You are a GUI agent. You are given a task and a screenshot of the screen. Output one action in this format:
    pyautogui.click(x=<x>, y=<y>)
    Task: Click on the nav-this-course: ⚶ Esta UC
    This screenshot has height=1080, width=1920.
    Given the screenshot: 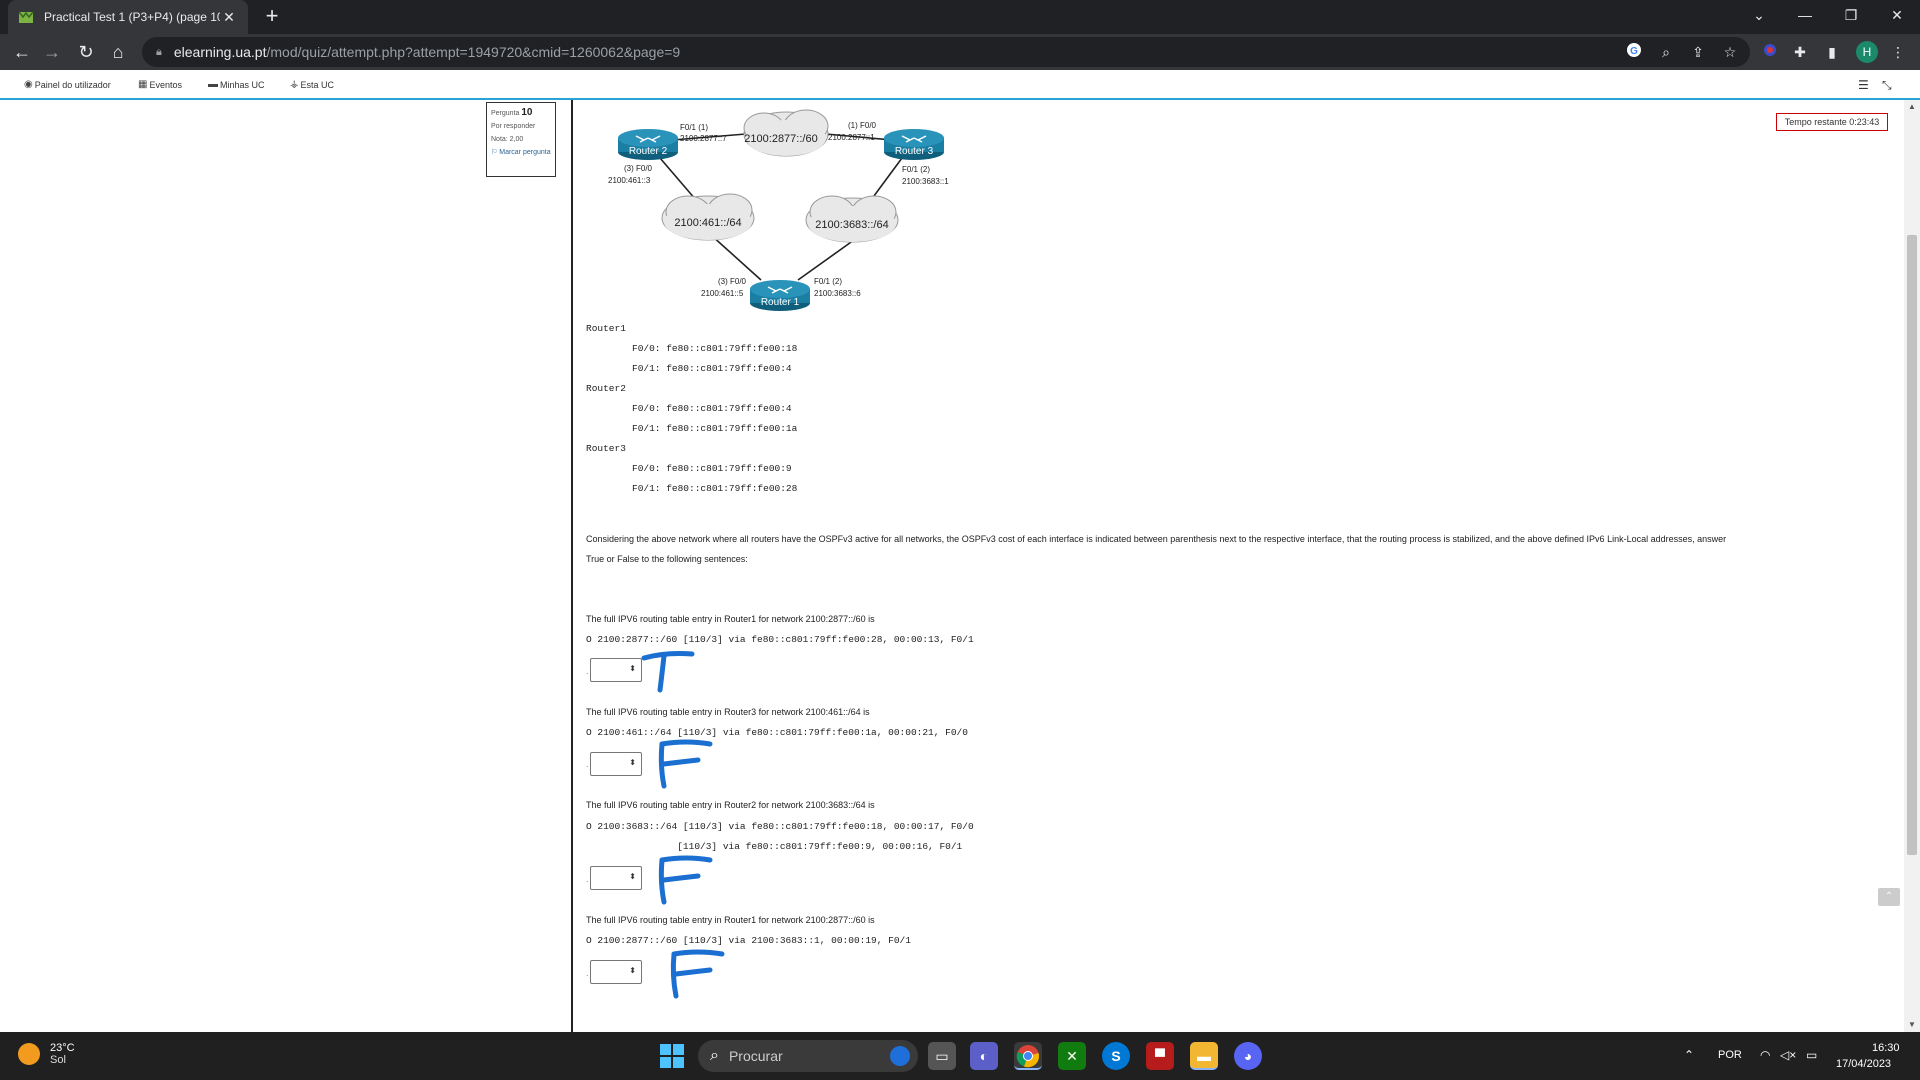 What is the action you would take?
    pyautogui.click(x=312, y=84)
    